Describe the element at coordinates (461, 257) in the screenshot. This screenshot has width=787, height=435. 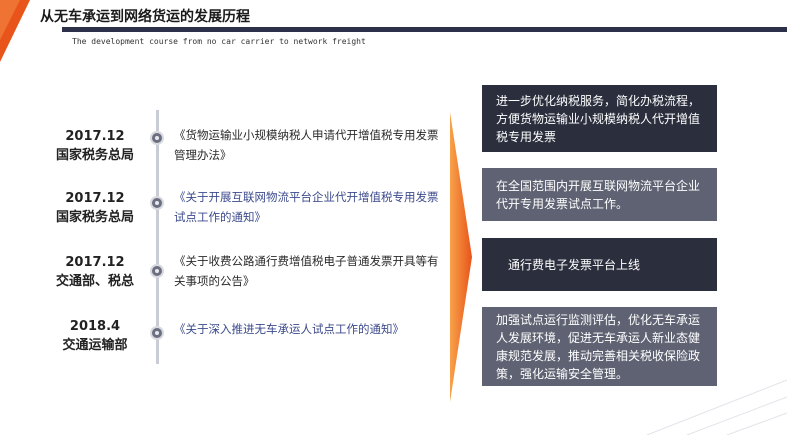
I see `progress-arrow-icon` at that location.